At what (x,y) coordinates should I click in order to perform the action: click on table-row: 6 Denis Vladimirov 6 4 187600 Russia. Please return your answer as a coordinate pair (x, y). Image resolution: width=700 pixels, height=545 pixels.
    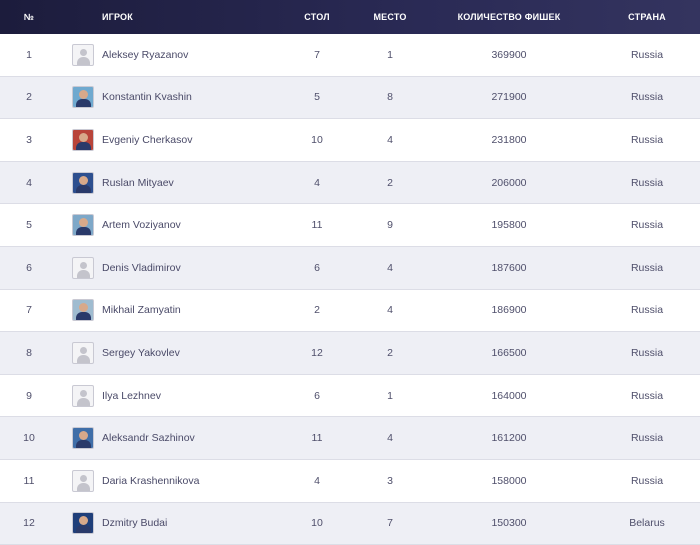
    Looking at the image, I should click on (350, 268).